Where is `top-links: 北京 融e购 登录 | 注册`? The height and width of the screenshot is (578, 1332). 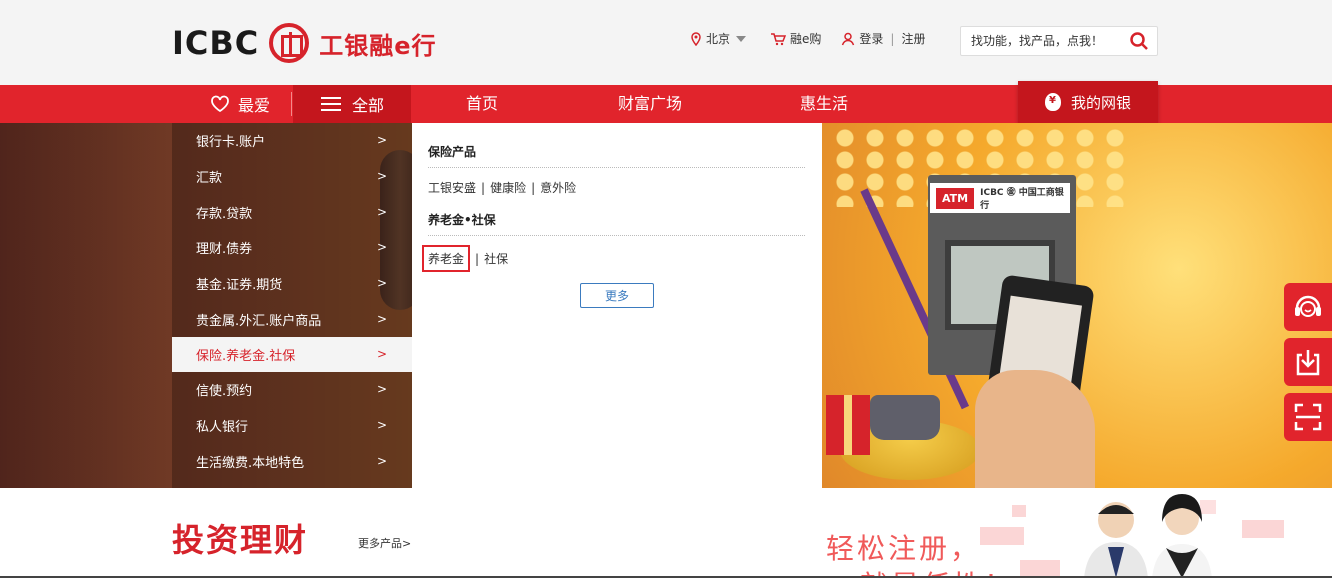
top-links: 北京 融e购 登录 | 注册 is located at coordinates (807, 38).